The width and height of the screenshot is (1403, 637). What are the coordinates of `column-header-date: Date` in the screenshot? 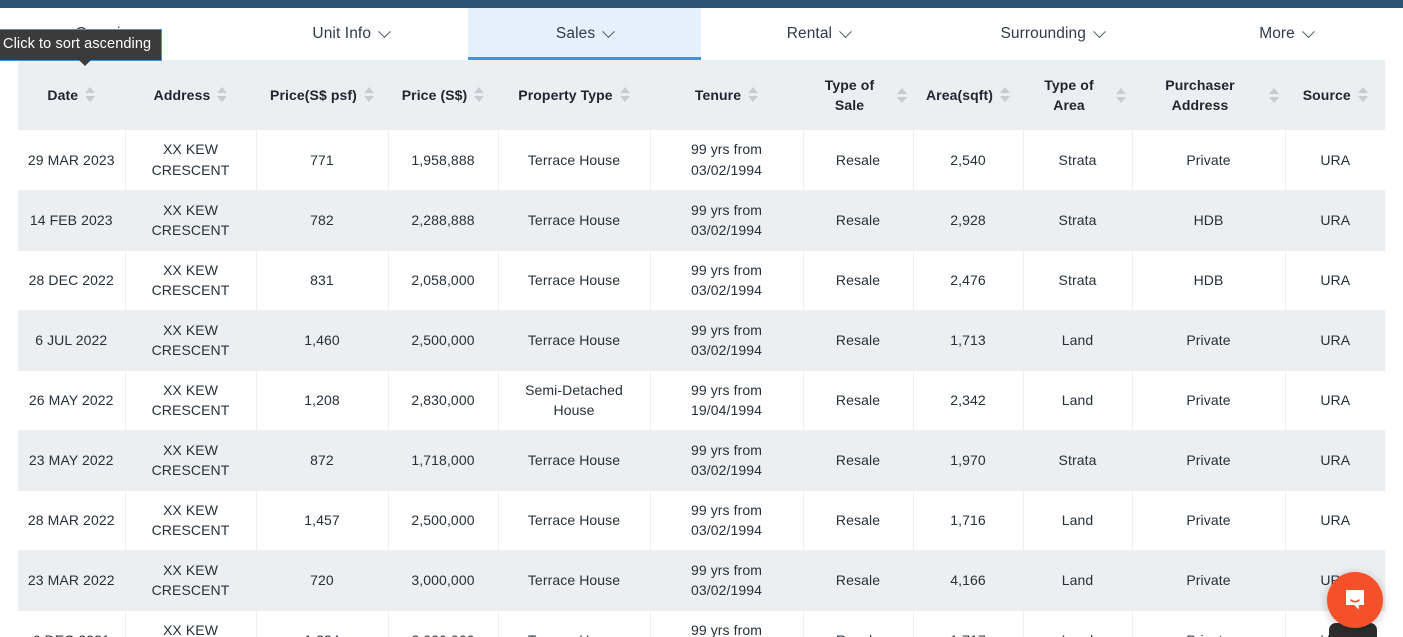 It's located at (72, 95).